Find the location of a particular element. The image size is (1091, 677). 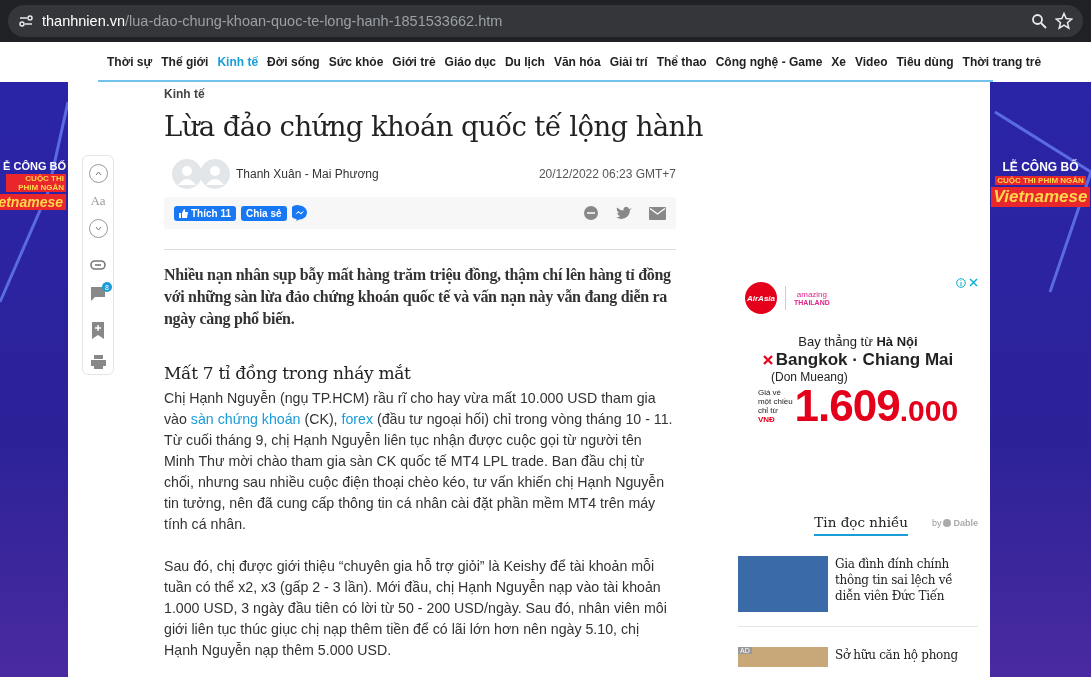

body-paragraph: Sau đó, chị được giới thiệu “chuyên gia hỗ trợ giỏi” là Keishy để tài khoản mỗi tuần có thể x2, x3 (gấp 2 - 3 lần). Mới đầu, chị Hạnh Nguyễn nạp vào tài khoản 1.000 USD, 3 ngày đầu tiên có lời từ 50 - 200 USD/ngày. Sau đó, nhân viên môi giới liên tục thúc giục chị nạp thêm tiền để có lãi lớn hơn nên ngày 5.10, chị Hạnh Nguyễn nạp thêm 5.000 USD. is located at coordinates (416, 608).